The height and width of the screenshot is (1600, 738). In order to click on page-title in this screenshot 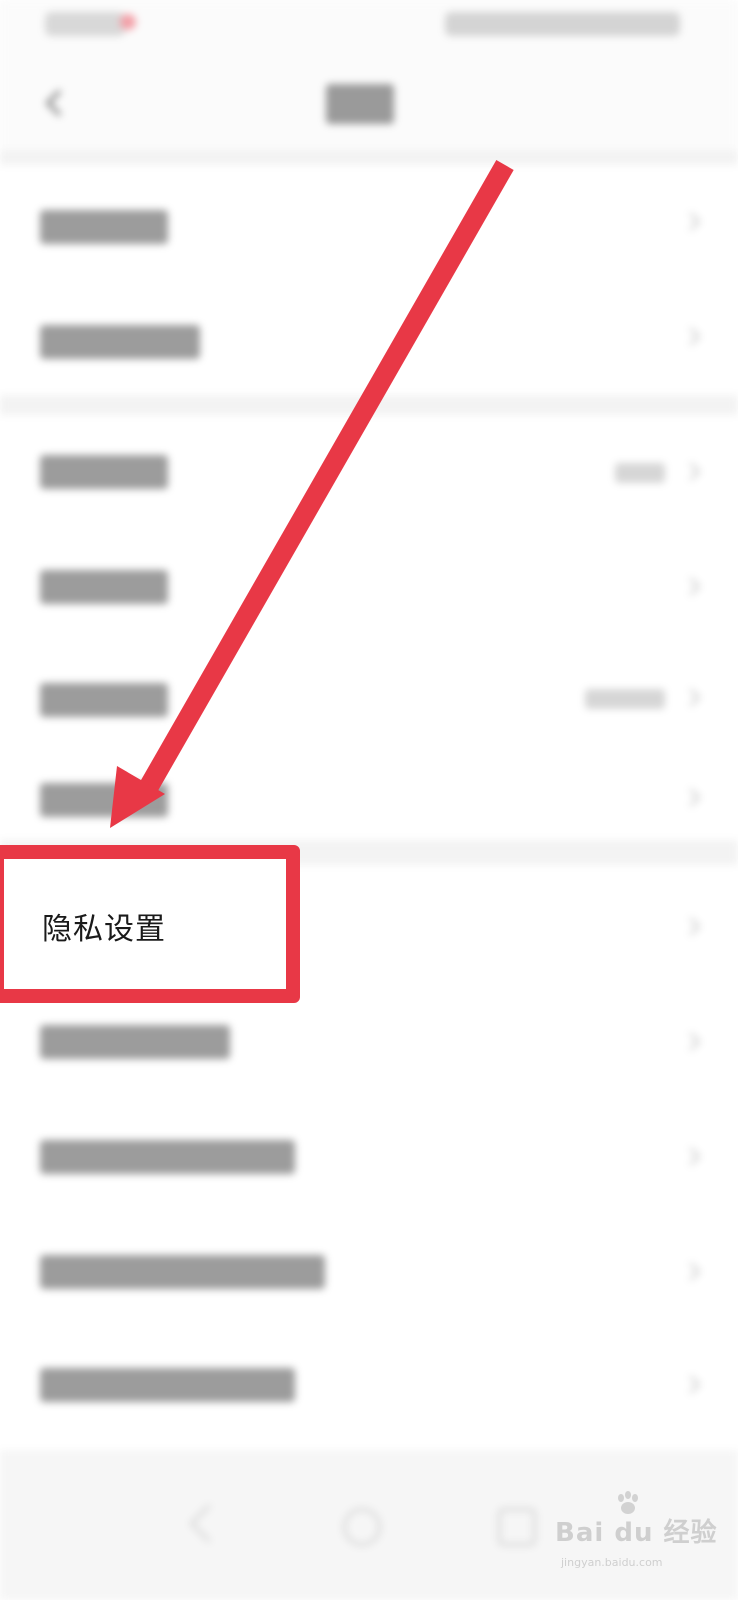, I will do `click(360, 104)`.